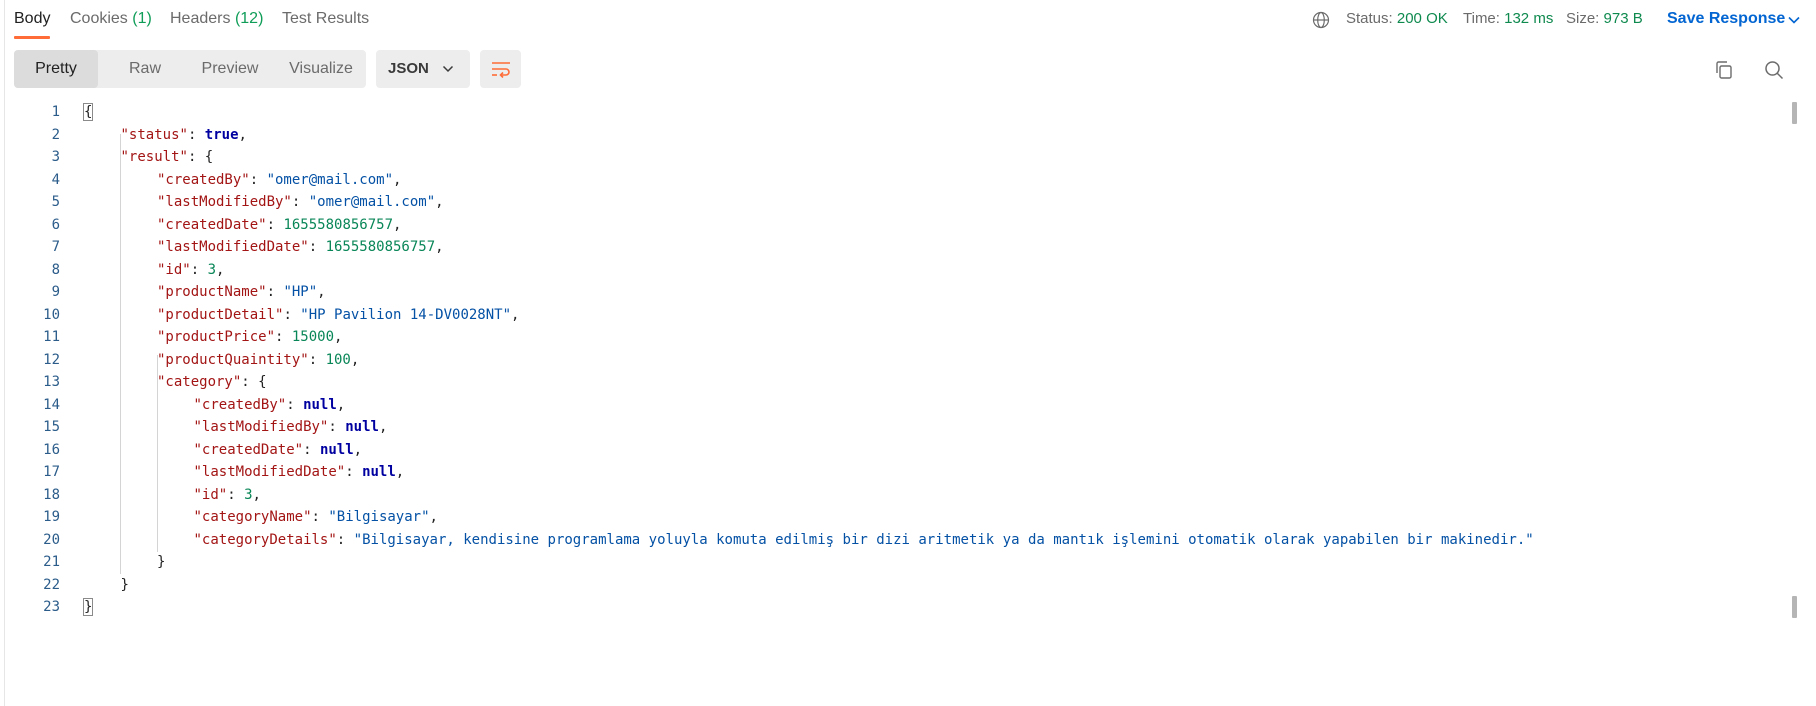  What do you see at coordinates (55, 292) in the screenshot?
I see `line-number: 9` at bounding box center [55, 292].